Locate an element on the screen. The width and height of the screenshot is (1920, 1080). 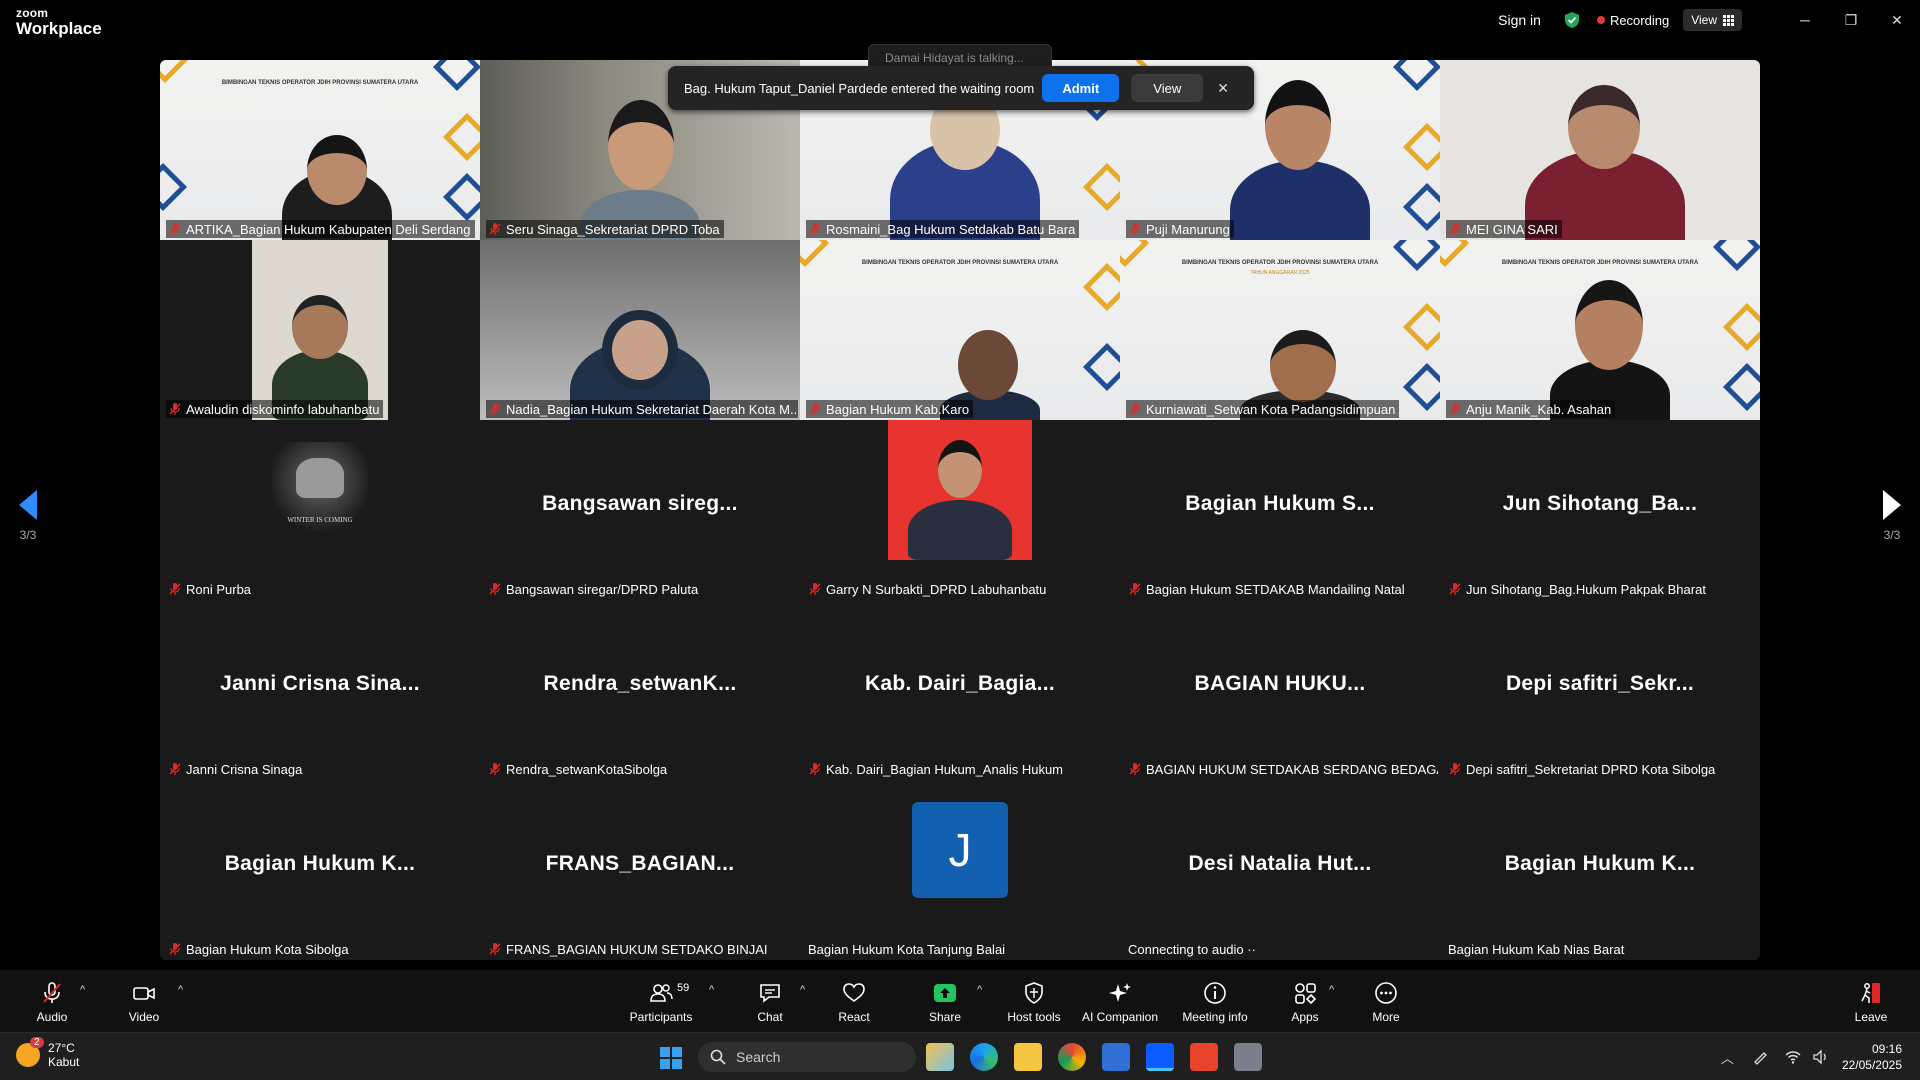
apps-options-caret: ^ is located at coordinates (1331, 990).